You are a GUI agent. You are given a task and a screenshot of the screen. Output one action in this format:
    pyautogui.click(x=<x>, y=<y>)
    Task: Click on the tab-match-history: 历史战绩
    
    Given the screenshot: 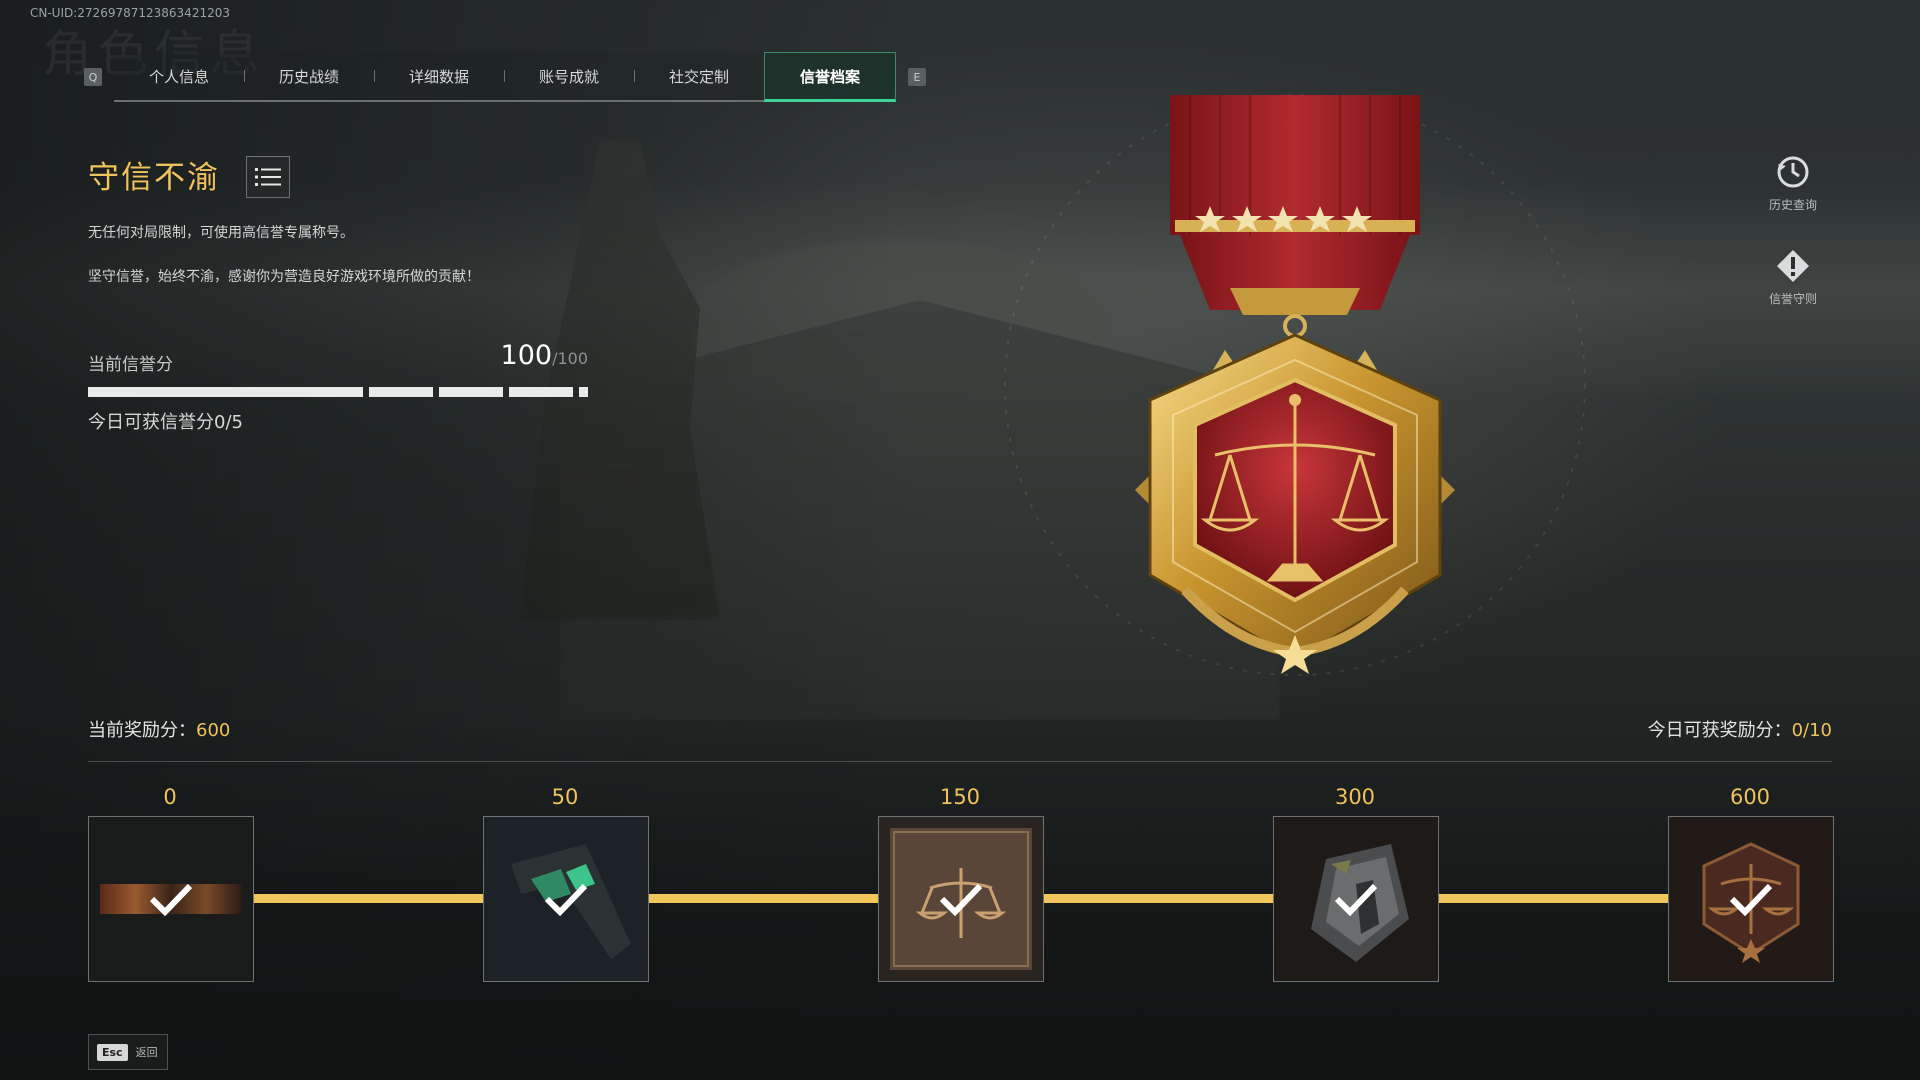 What is the action you would take?
    pyautogui.click(x=309, y=76)
    